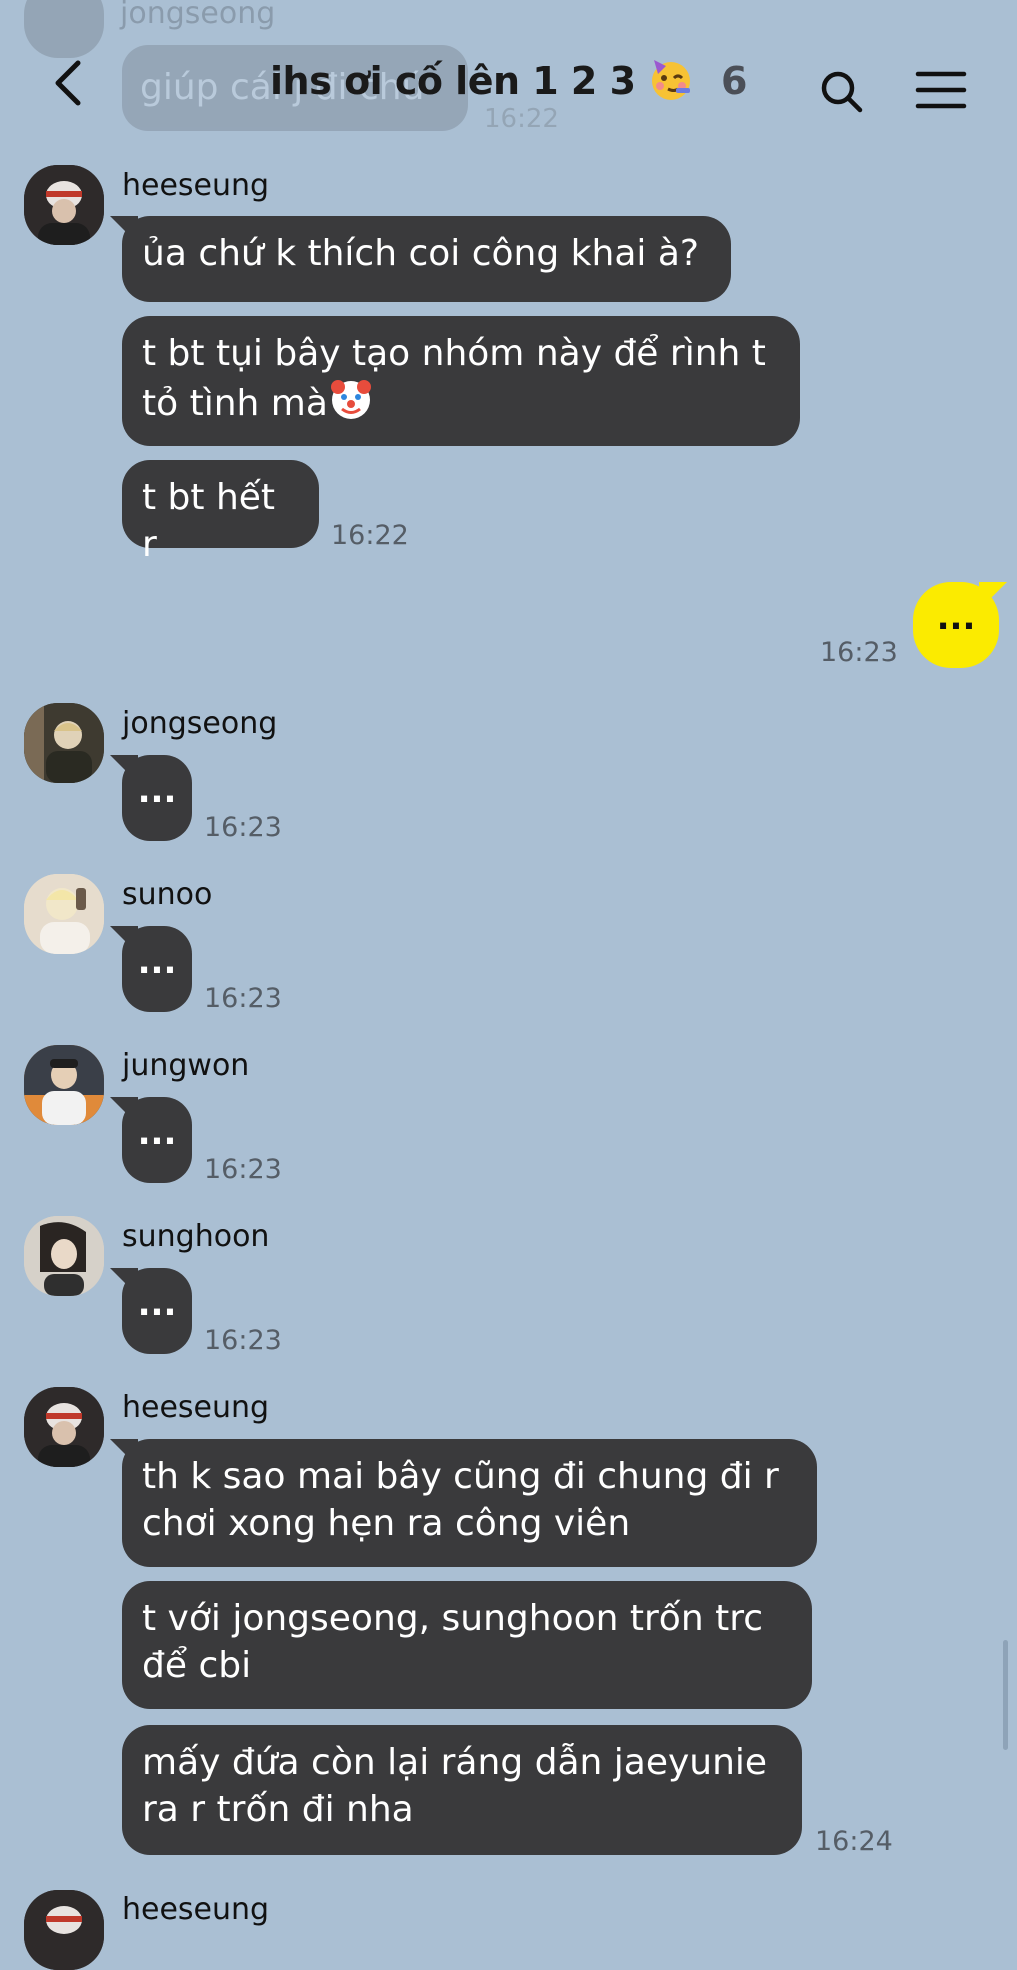  What do you see at coordinates (734, 81) in the screenshot?
I see `member-count: 6` at bounding box center [734, 81].